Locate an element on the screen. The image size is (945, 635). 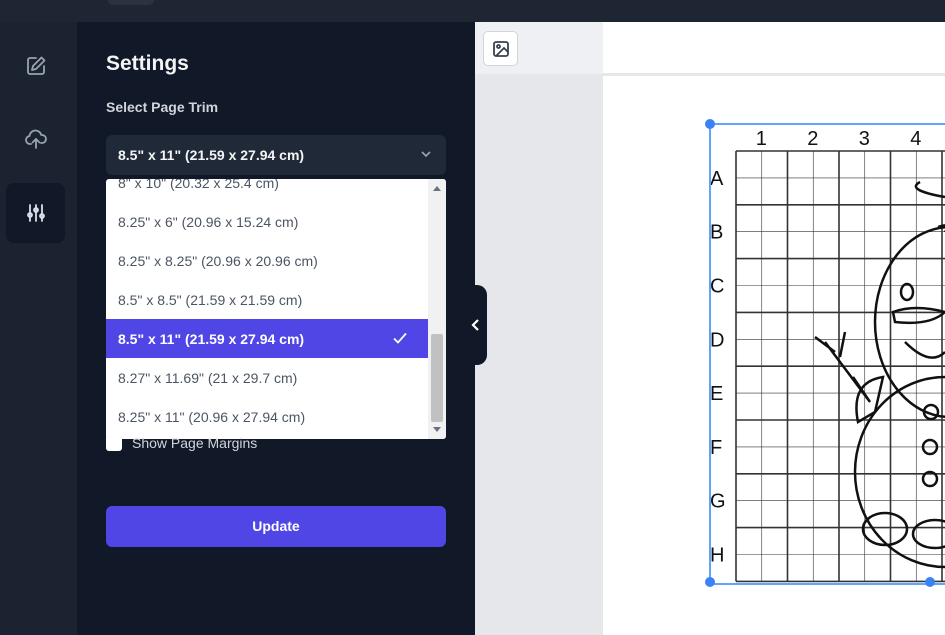
trim-option: 8" x 10" (20.32 x 25.4 cm) is located at coordinates (267, 190).